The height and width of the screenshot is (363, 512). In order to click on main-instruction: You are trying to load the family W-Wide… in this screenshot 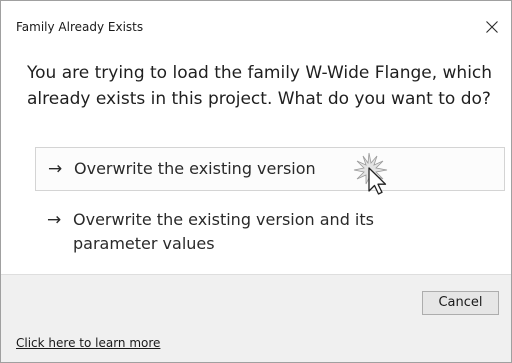, I will do `click(260, 86)`.